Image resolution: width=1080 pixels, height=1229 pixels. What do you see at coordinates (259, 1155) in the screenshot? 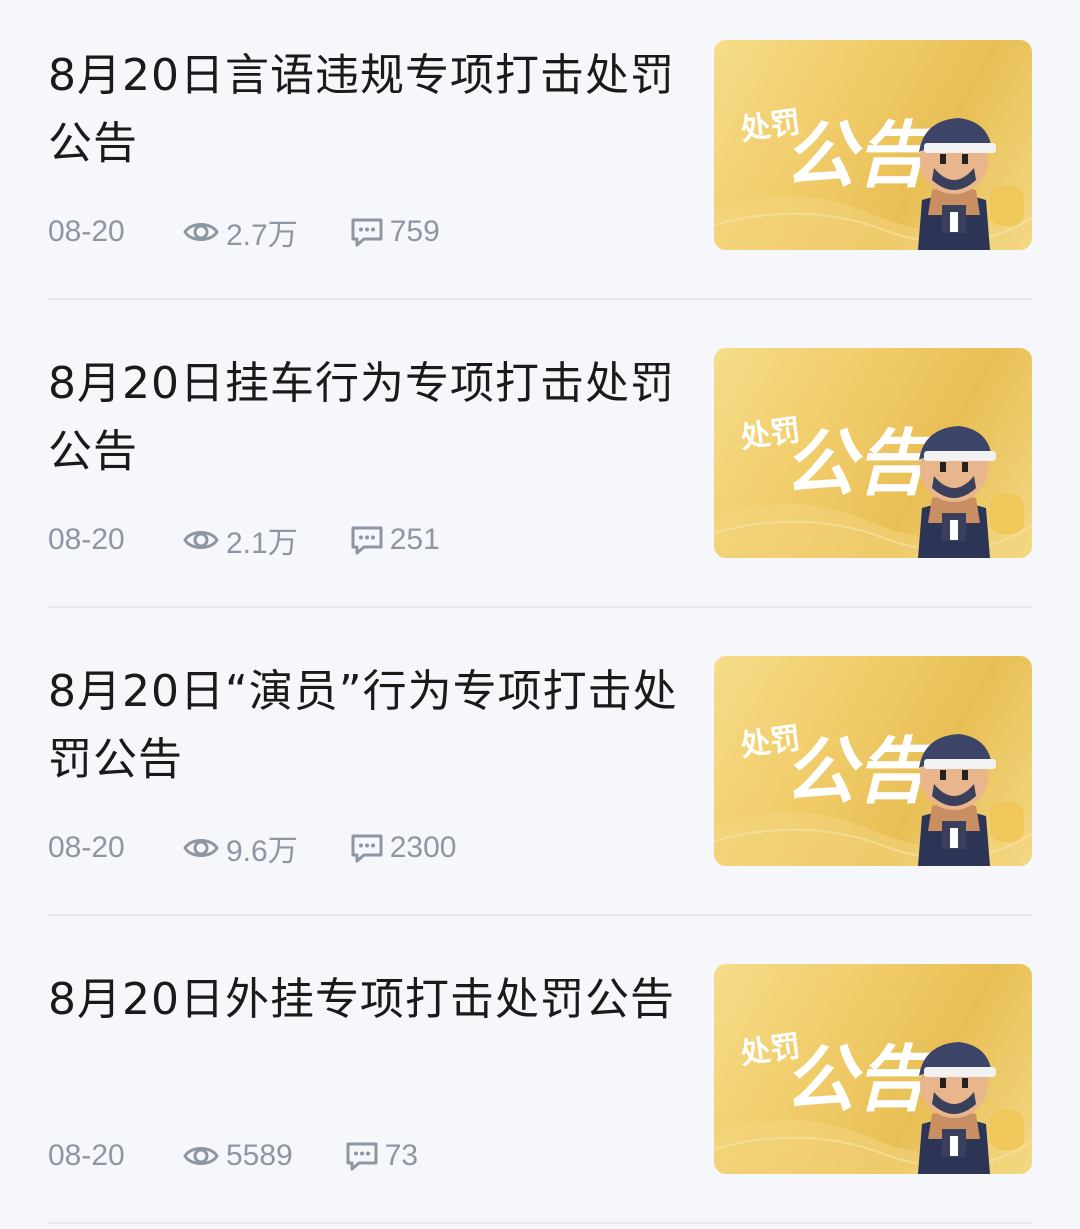
I see `view-count-value: 5589` at bounding box center [259, 1155].